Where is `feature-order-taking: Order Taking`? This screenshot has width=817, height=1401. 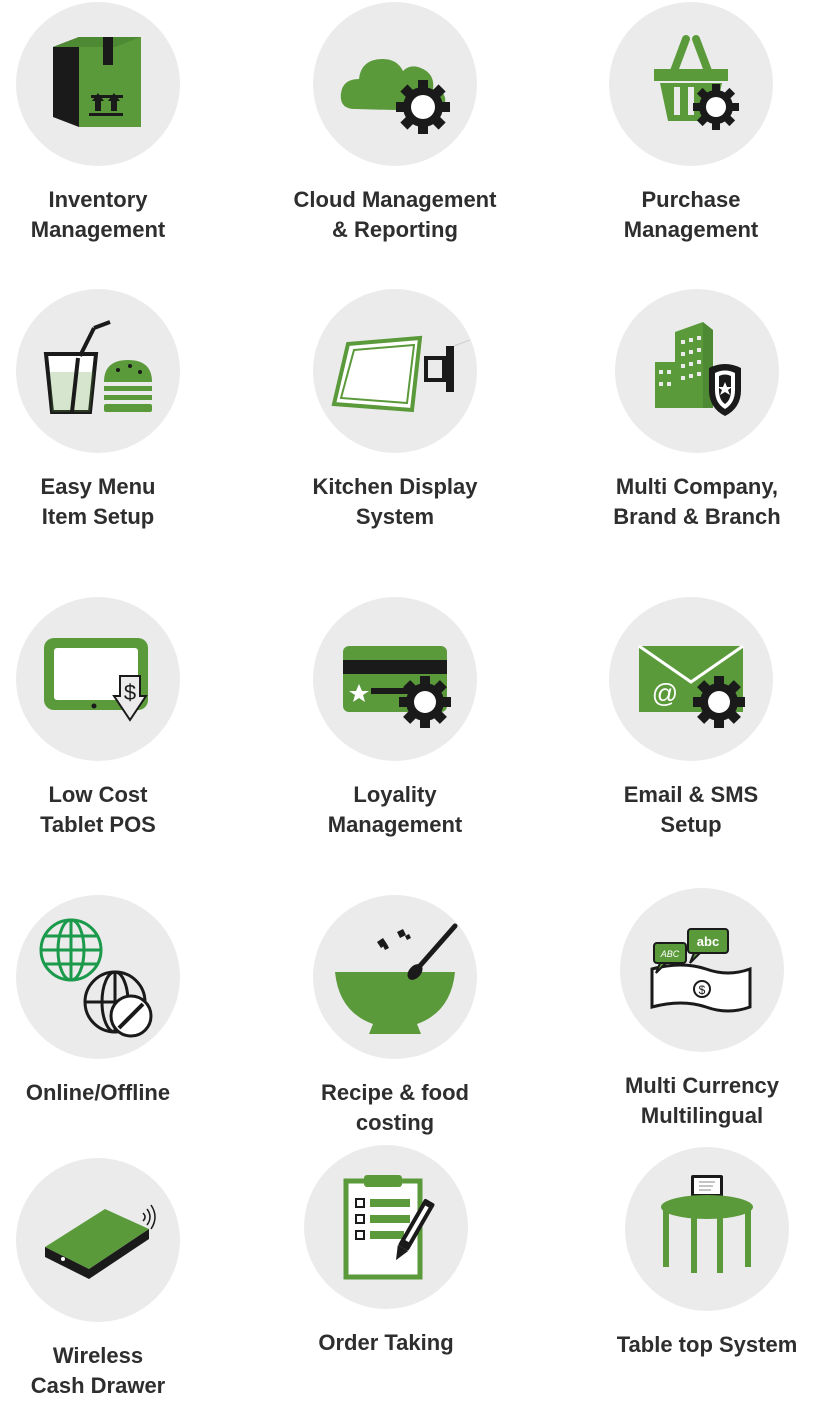
feature-order-taking: Order Taking is located at coordinates (386, 1251).